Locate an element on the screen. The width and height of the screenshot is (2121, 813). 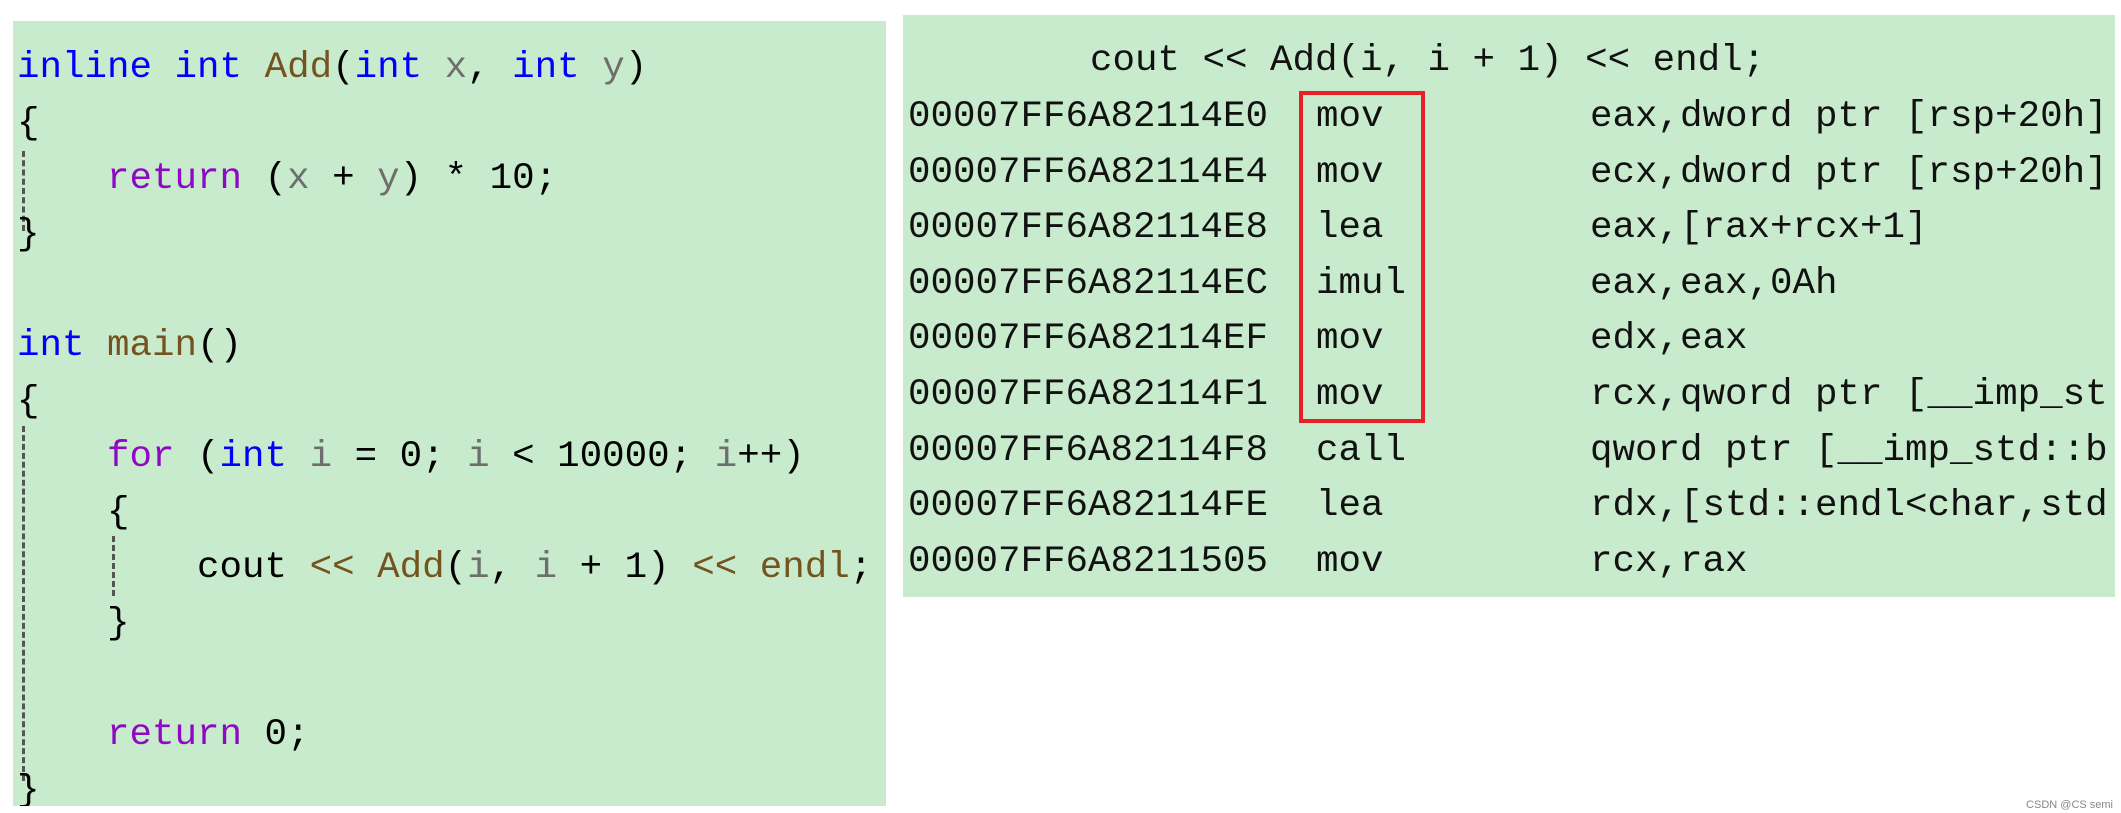
code-token: inline is located at coordinates (85, 68).